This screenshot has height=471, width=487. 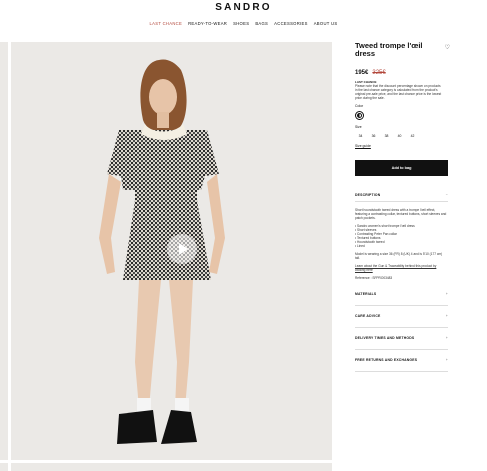 What do you see at coordinates (360, 246) in the screenshot?
I see `bullet-item: • Lined` at bounding box center [360, 246].